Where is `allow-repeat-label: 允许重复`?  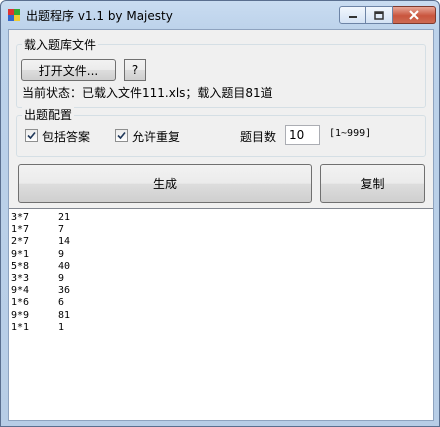
allow-repeat-label: 允许重复 is located at coordinates (156, 136).